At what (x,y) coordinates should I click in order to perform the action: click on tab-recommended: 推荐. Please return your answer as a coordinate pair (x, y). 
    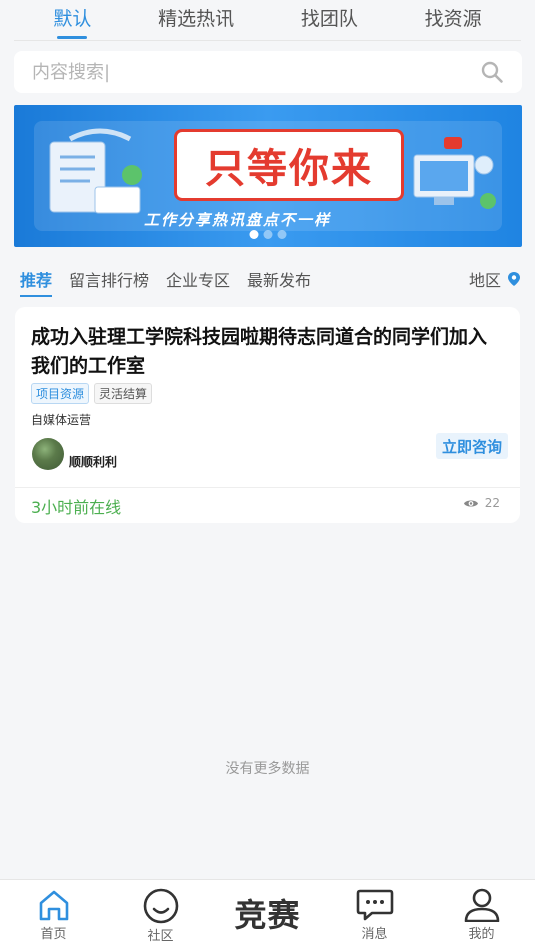
    Looking at the image, I should click on (36, 282).